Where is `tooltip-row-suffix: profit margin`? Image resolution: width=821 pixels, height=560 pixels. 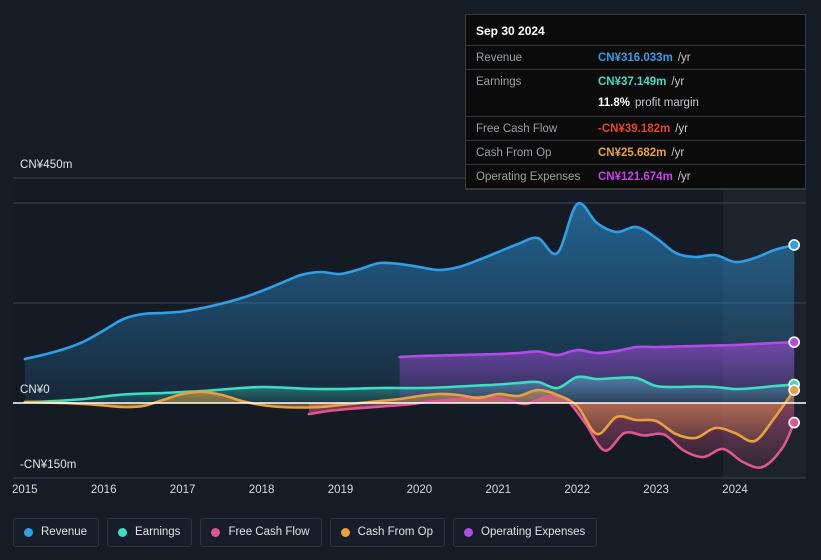
tooltip-row-suffix: profit margin is located at coordinates (666, 102).